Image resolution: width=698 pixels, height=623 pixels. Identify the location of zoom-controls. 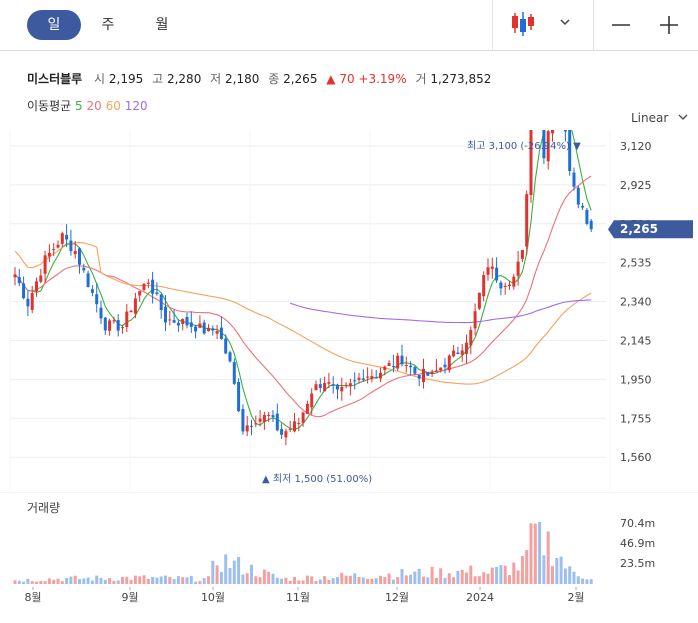
(645, 25).